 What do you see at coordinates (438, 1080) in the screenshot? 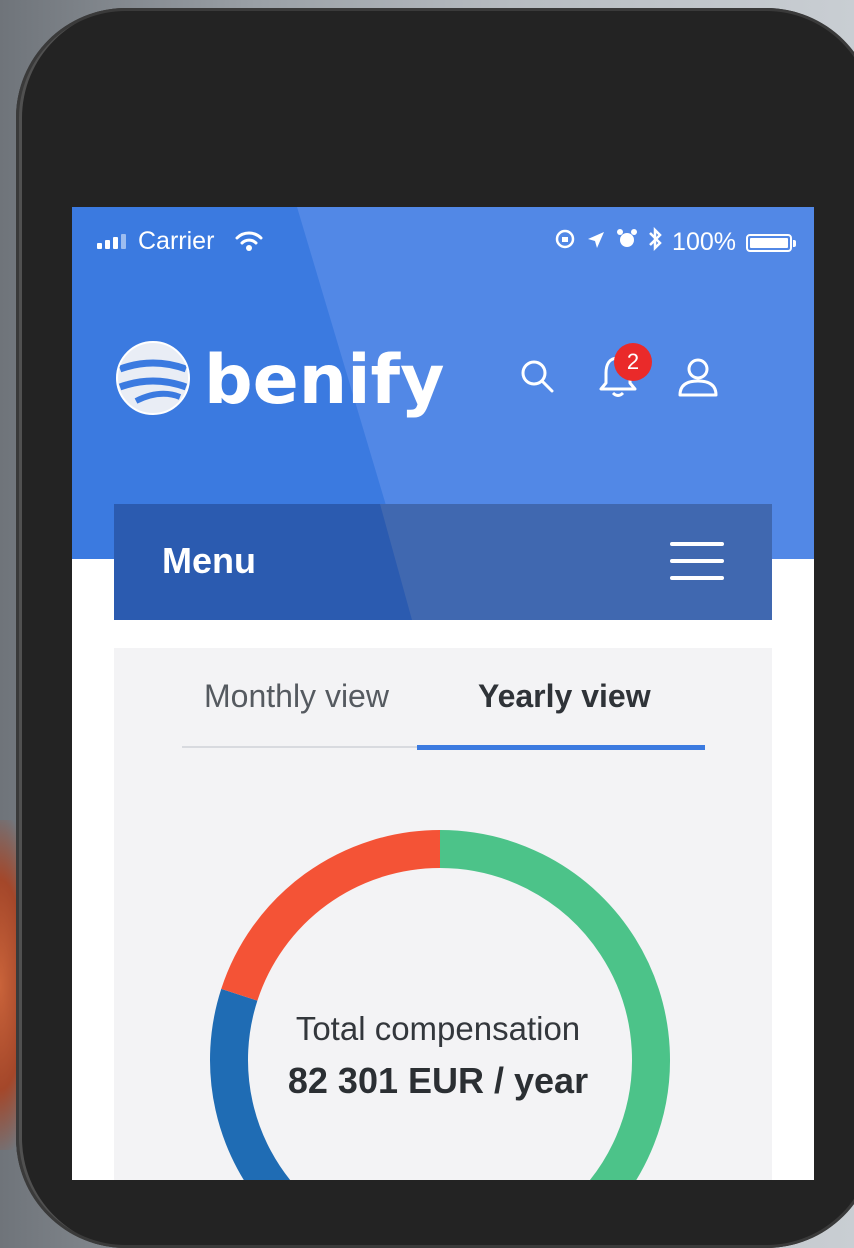
I see `total-compensation-value: 82 301 EUR / year` at bounding box center [438, 1080].